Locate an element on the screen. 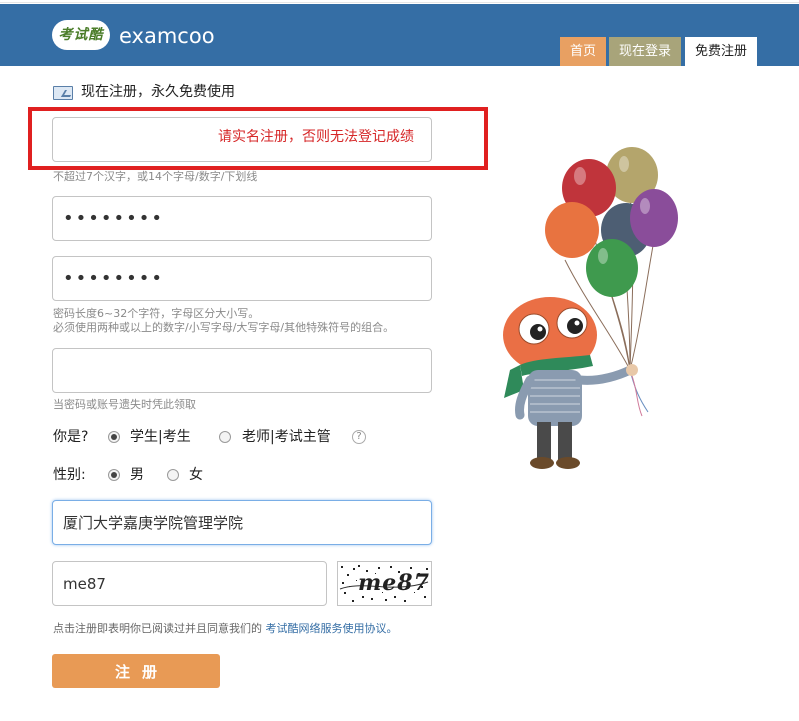 The height and width of the screenshot is (721, 799). role-student-label: 学生|考生 is located at coordinates (160, 437).